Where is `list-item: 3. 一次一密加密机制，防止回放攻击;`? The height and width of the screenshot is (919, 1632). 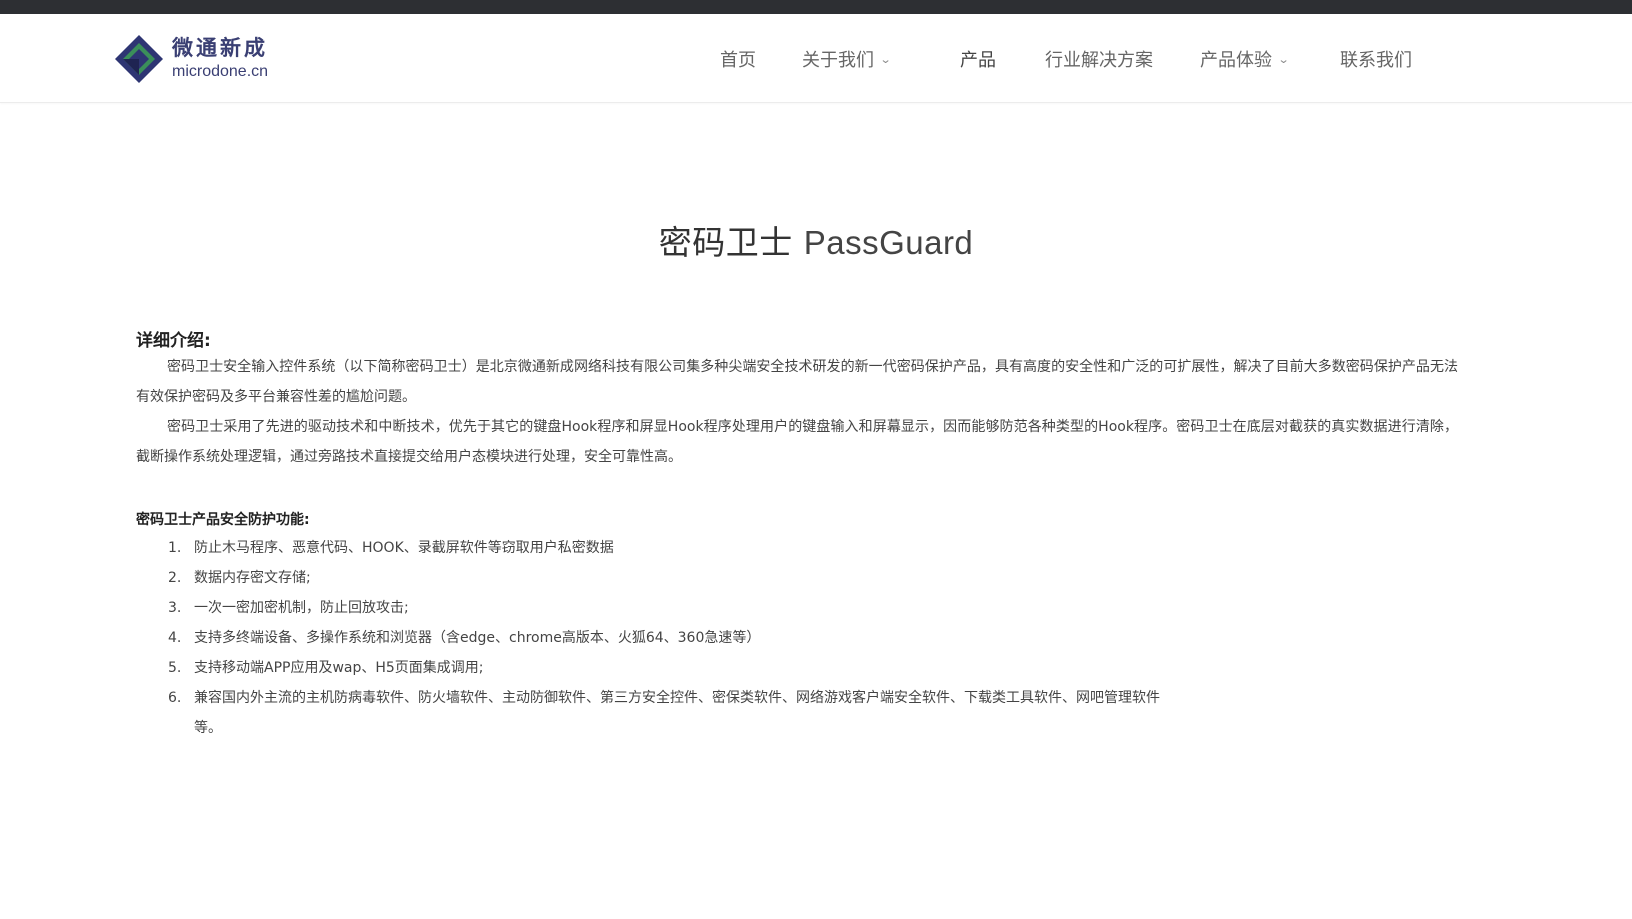 list-item: 3. 一次一密加密机制，防止回放攻击; is located at coordinates (660, 608).